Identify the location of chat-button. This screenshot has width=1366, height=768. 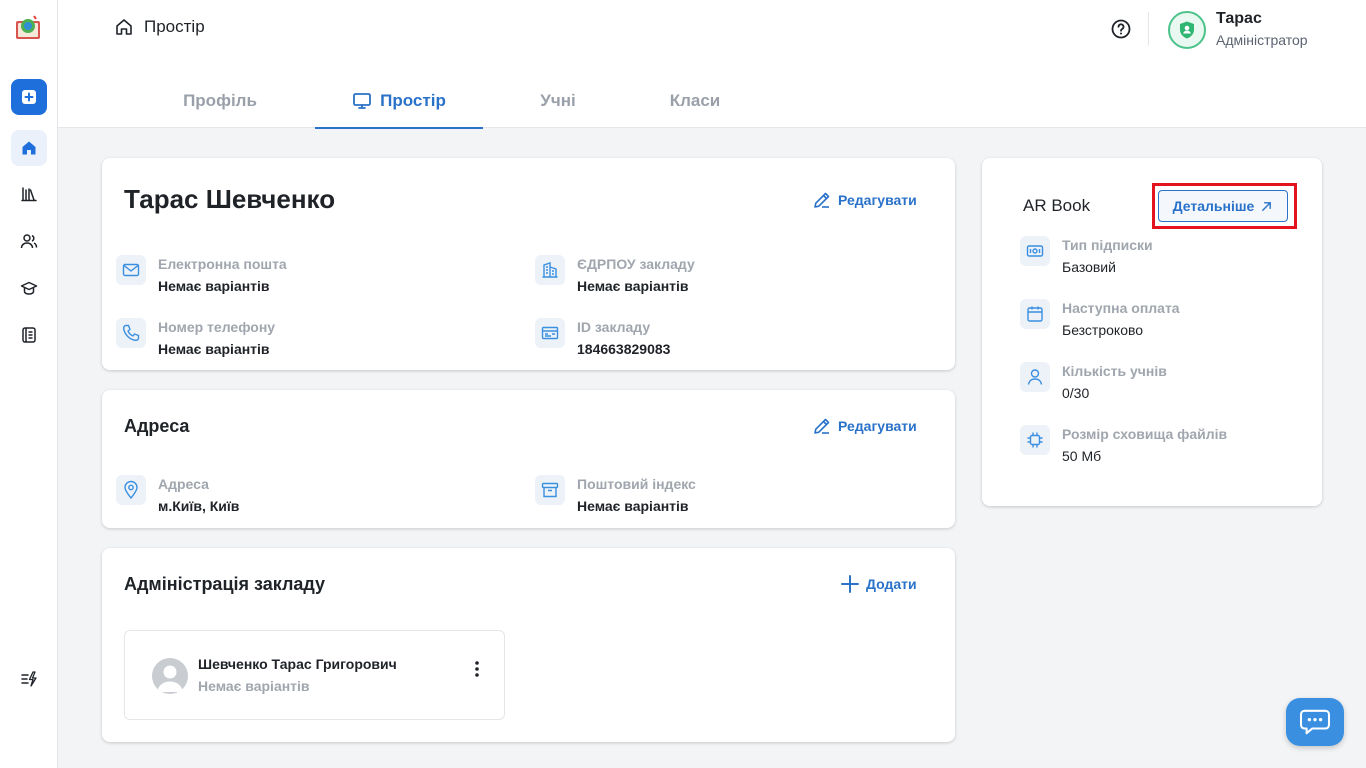
(1315, 722).